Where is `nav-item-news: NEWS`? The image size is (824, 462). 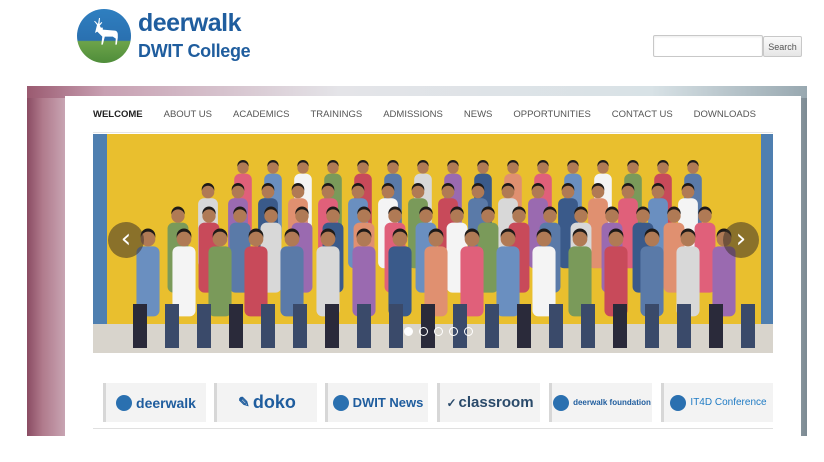 nav-item-news: NEWS is located at coordinates (478, 116).